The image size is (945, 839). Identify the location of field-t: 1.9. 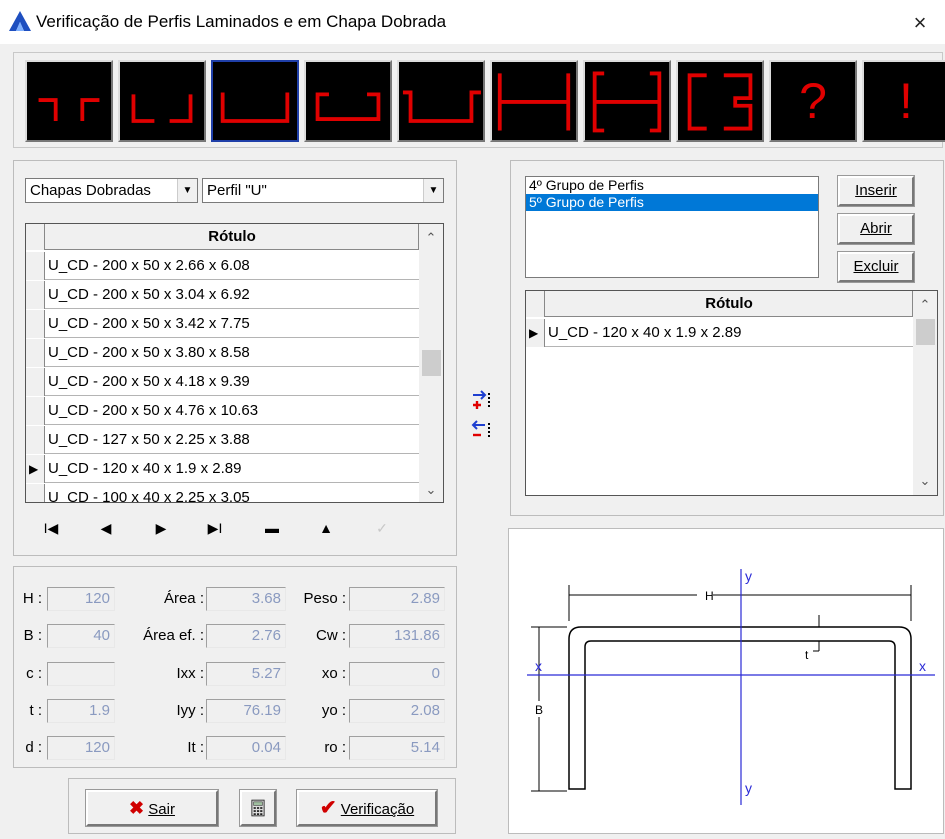
(81, 711).